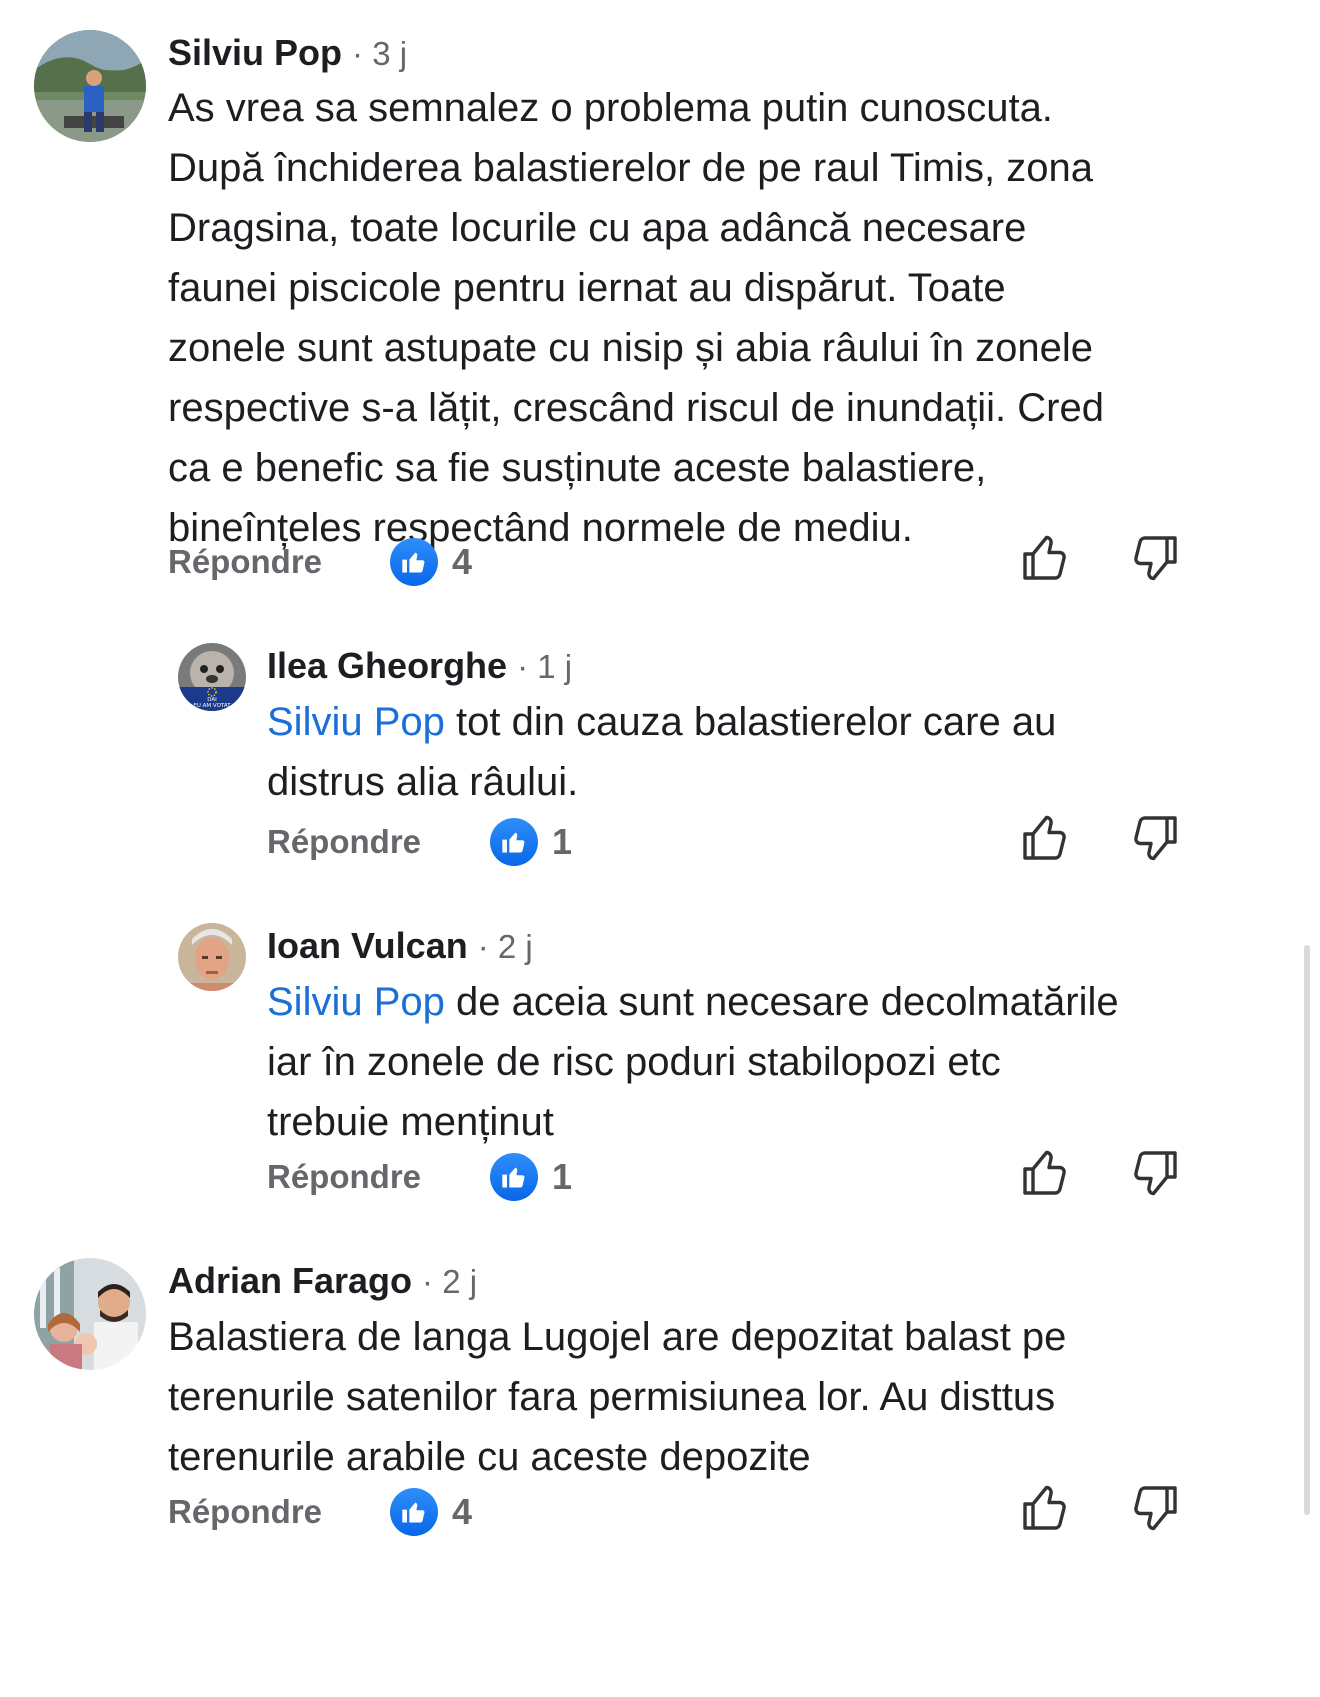 This screenshot has width=1320, height=1697. I want to click on svg-text: EU AM VOTAT, so click(212, 706).